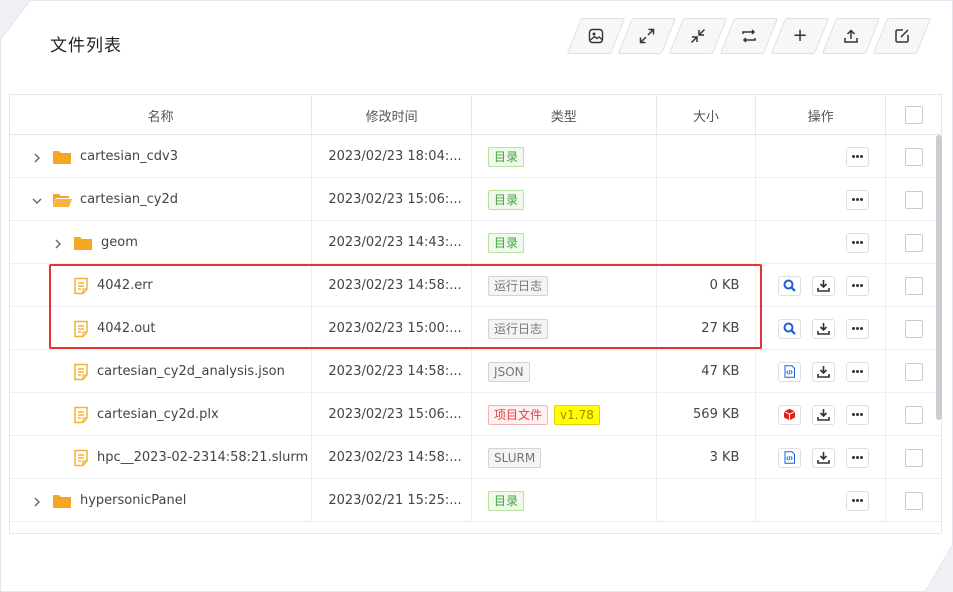 The image size is (953, 592). What do you see at coordinates (647, 36) in the screenshot?
I see `expand-button` at bounding box center [647, 36].